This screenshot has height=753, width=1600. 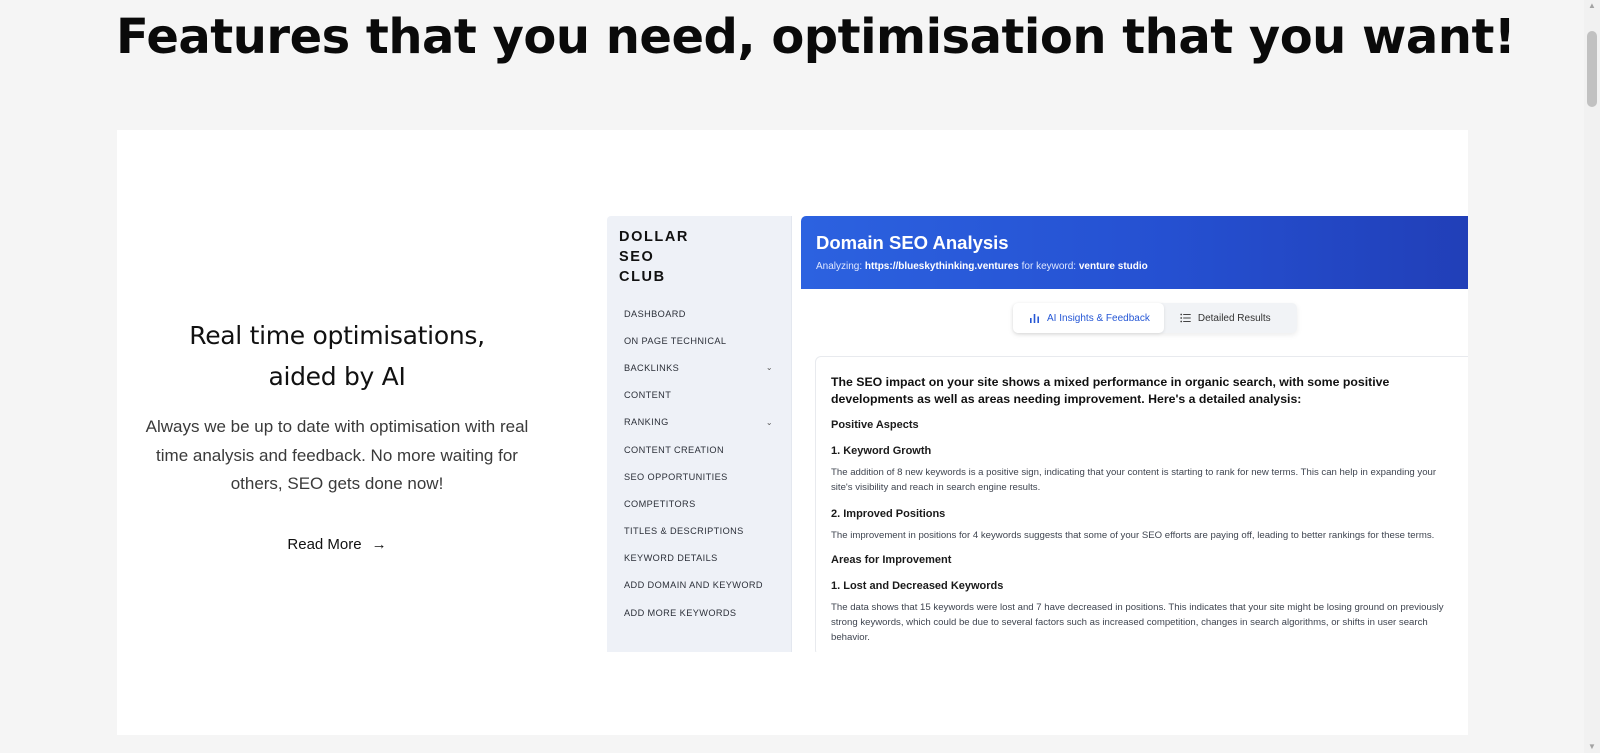 I want to click on sidebar-item-titles-descriptions: TITLES & DESCRIPTIONS, so click(x=699, y=531).